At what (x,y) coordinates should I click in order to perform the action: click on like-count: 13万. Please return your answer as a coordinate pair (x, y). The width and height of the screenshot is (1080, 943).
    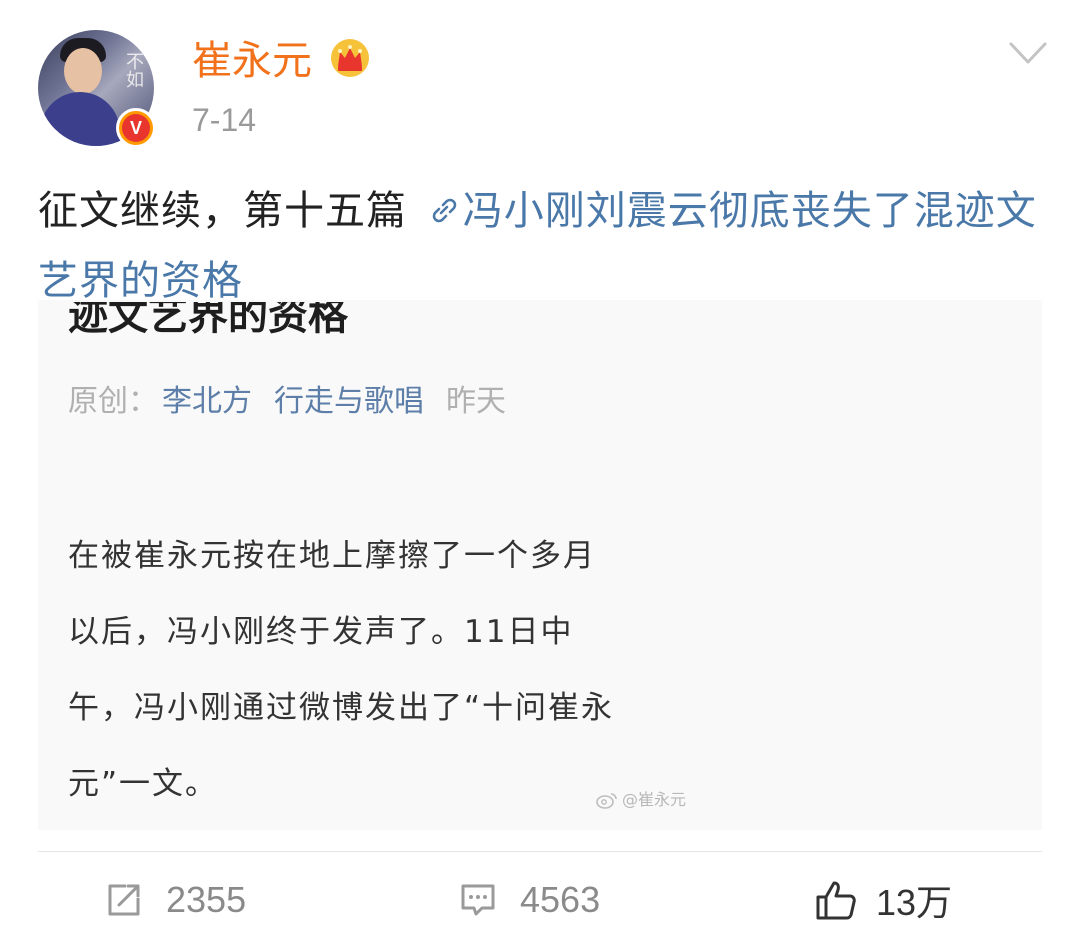
    Looking at the image, I should click on (914, 902).